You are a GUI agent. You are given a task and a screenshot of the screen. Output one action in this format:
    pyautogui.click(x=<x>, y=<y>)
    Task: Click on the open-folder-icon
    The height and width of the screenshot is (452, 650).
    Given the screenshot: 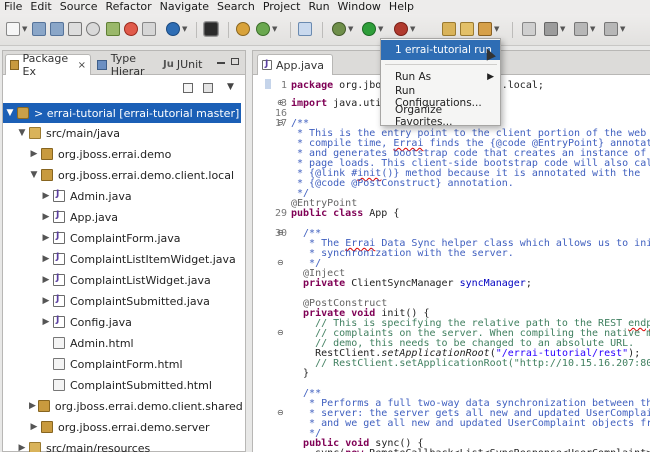 What is the action you would take?
    pyautogui.click(x=467, y=29)
    